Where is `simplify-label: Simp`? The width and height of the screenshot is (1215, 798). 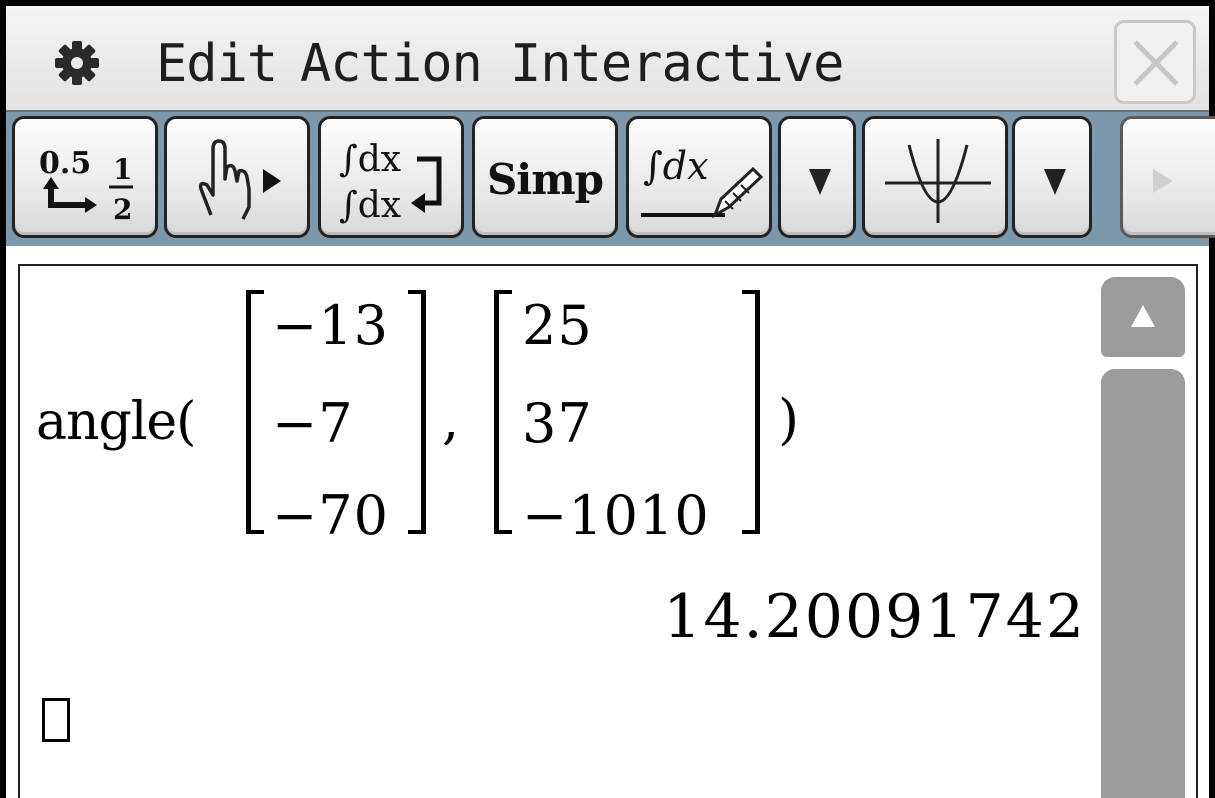 simplify-label: Simp is located at coordinates (545, 179).